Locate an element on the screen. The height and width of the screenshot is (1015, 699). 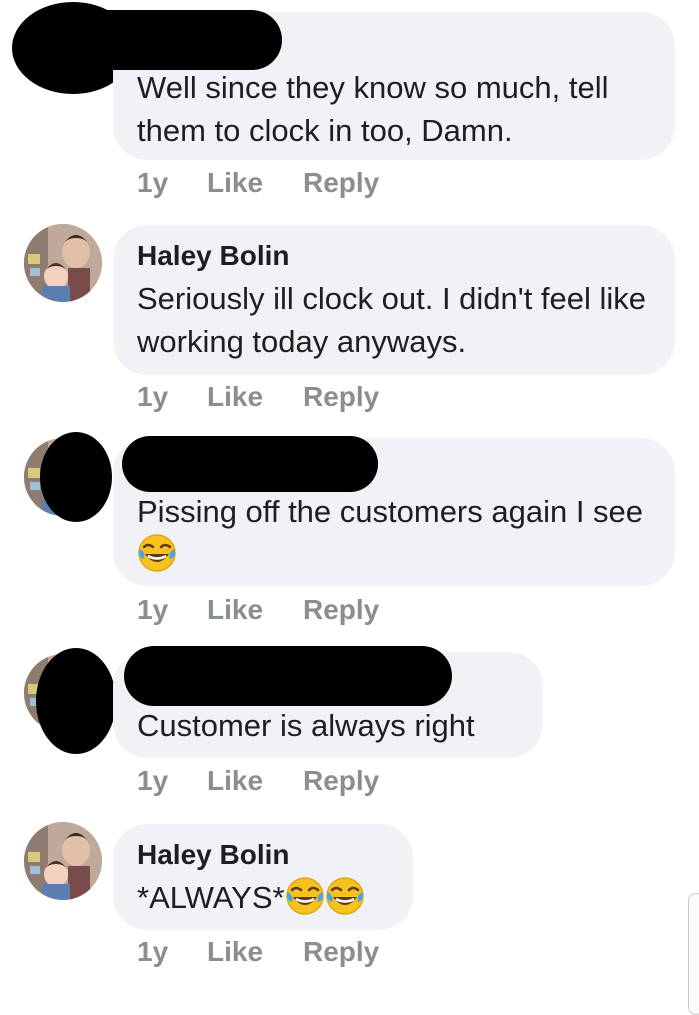
comment-text-content: *ALWAYS* is located at coordinates (211, 897).